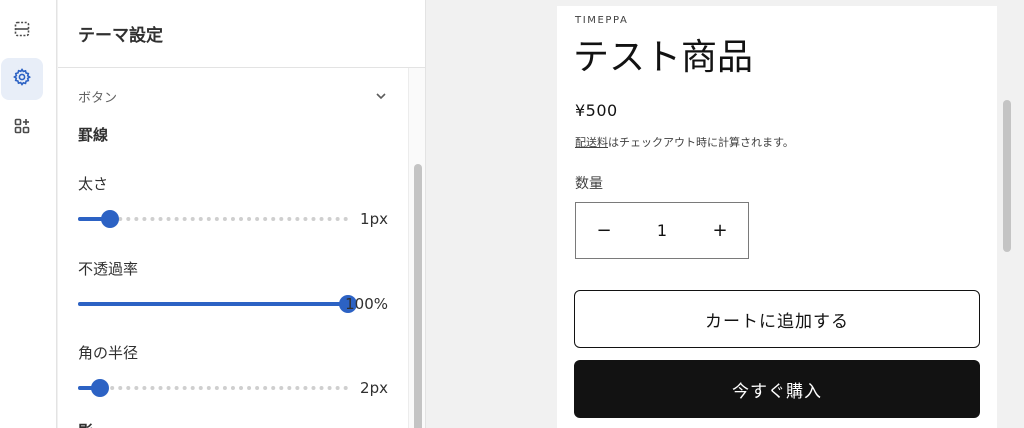 This screenshot has width=1024, height=428. I want to click on field-label-thickness: 太さ, so click(93, 184).